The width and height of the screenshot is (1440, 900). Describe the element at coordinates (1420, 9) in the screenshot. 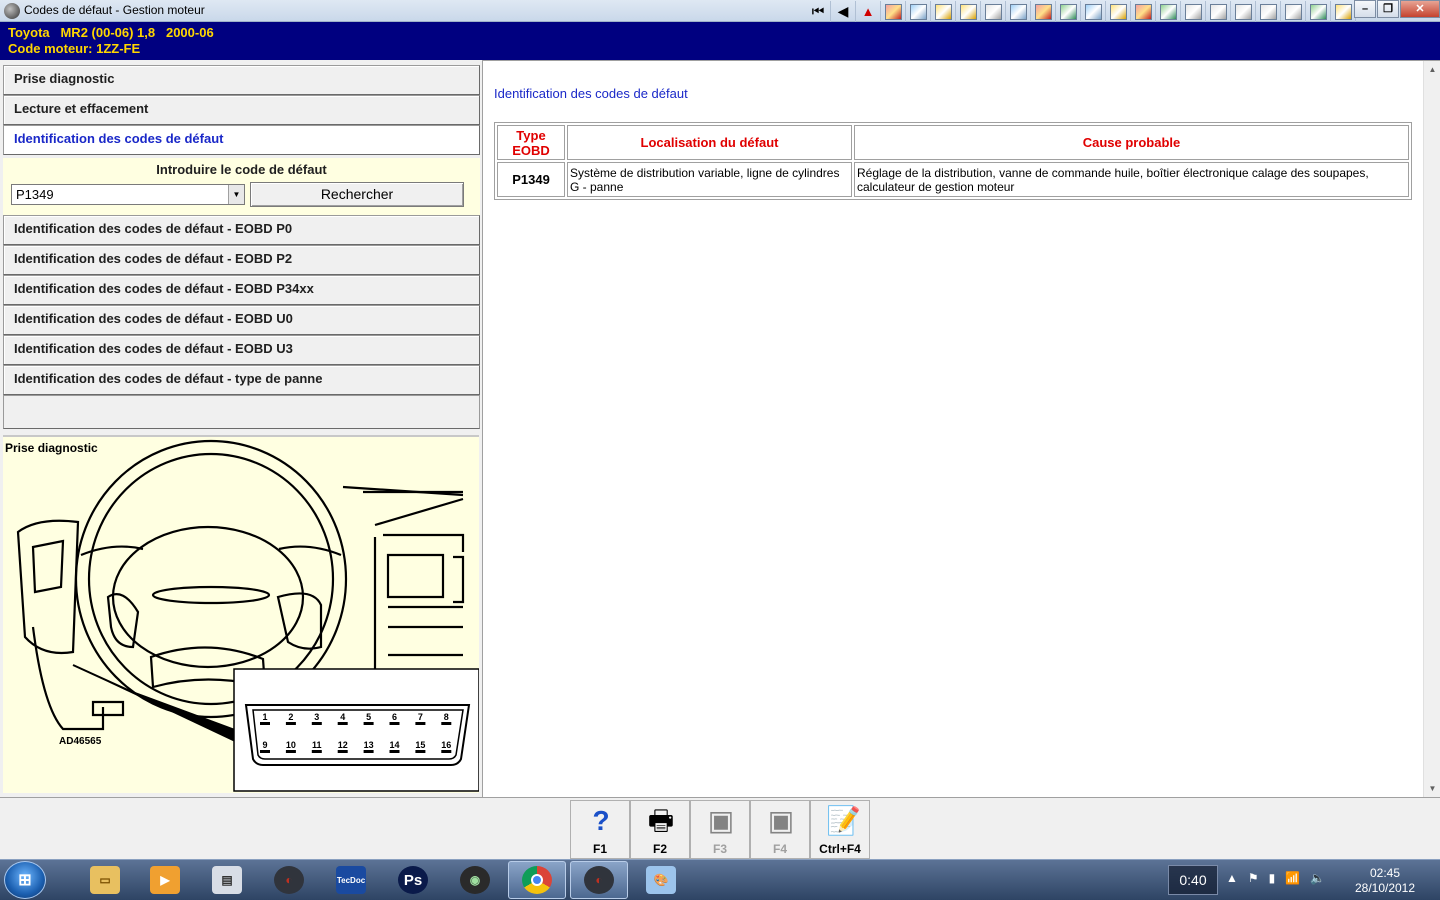

I see `close-button: ✕` at that location.